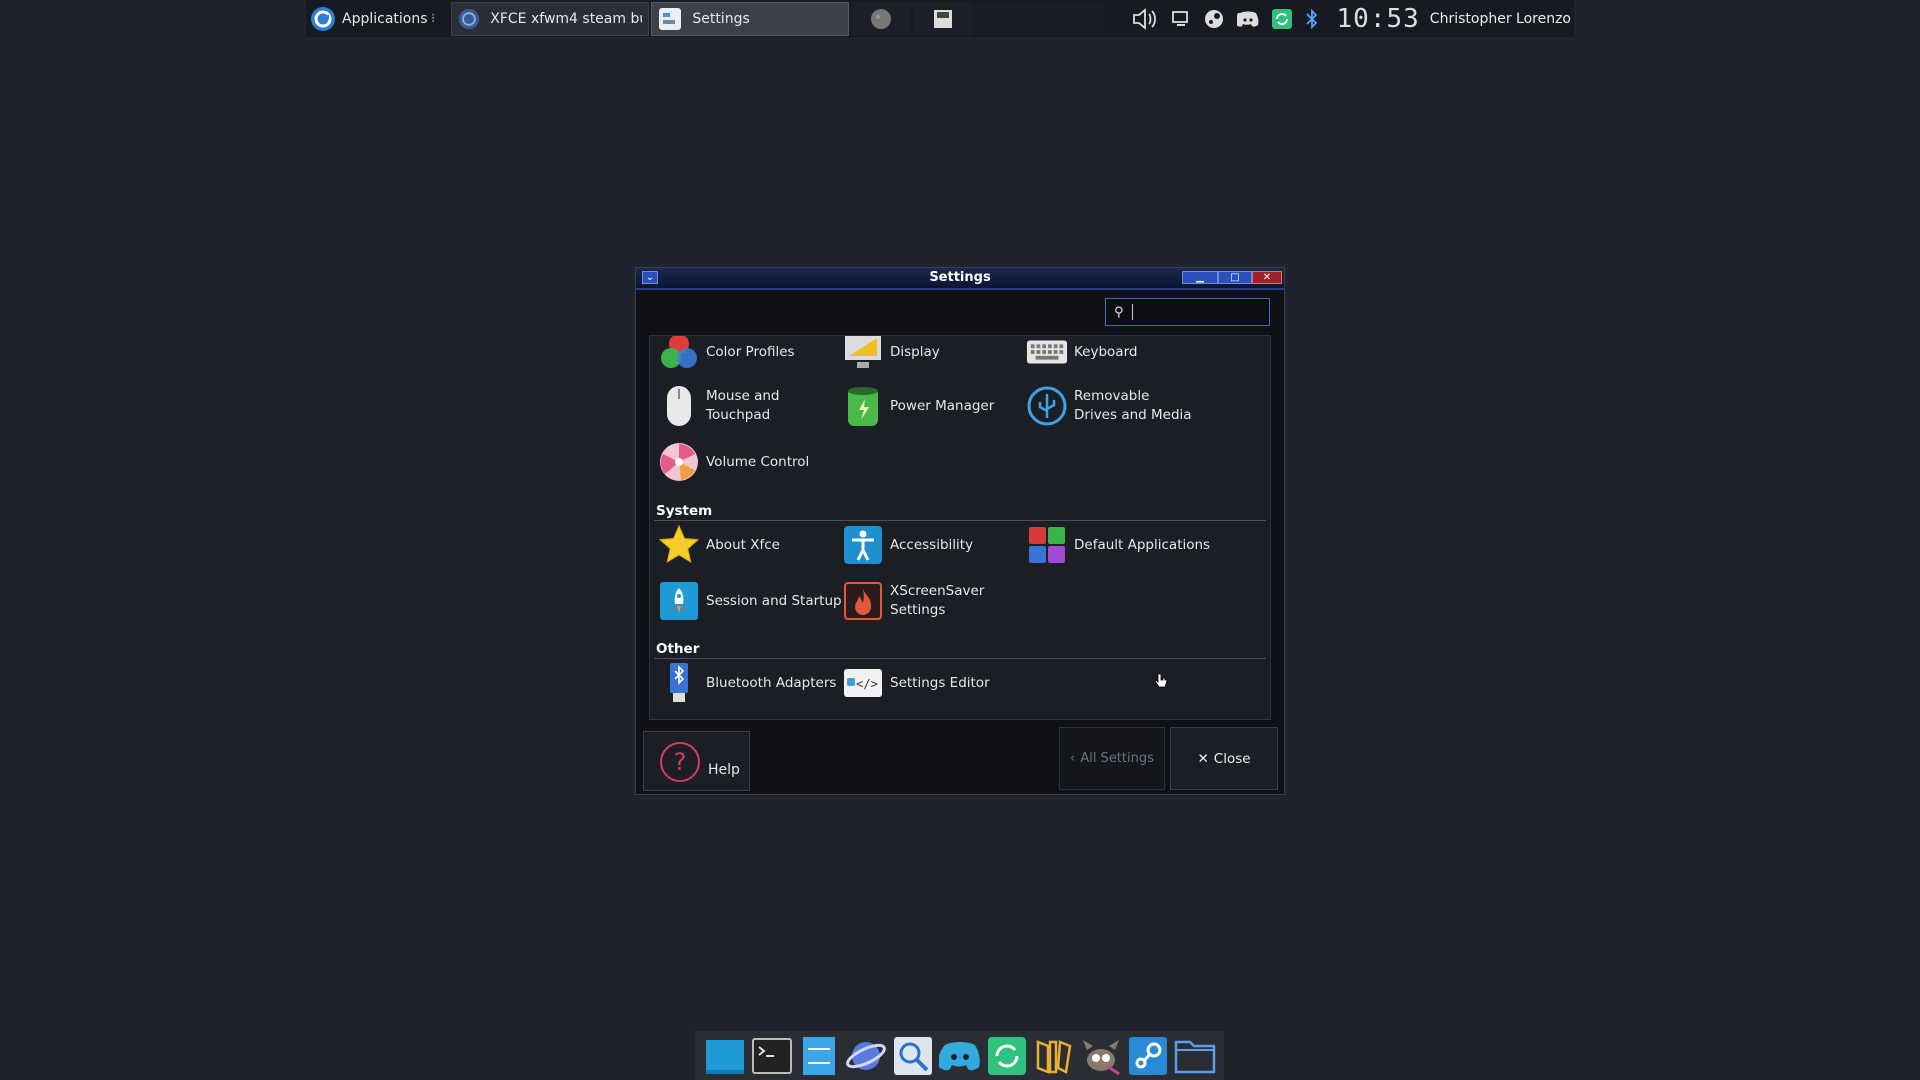 The image size is (1920, 1080). What do you see at coordinates (932, 544) in the screenshot?
I see `settings-item-label: Accessibility` at bounding box center [932, 544].